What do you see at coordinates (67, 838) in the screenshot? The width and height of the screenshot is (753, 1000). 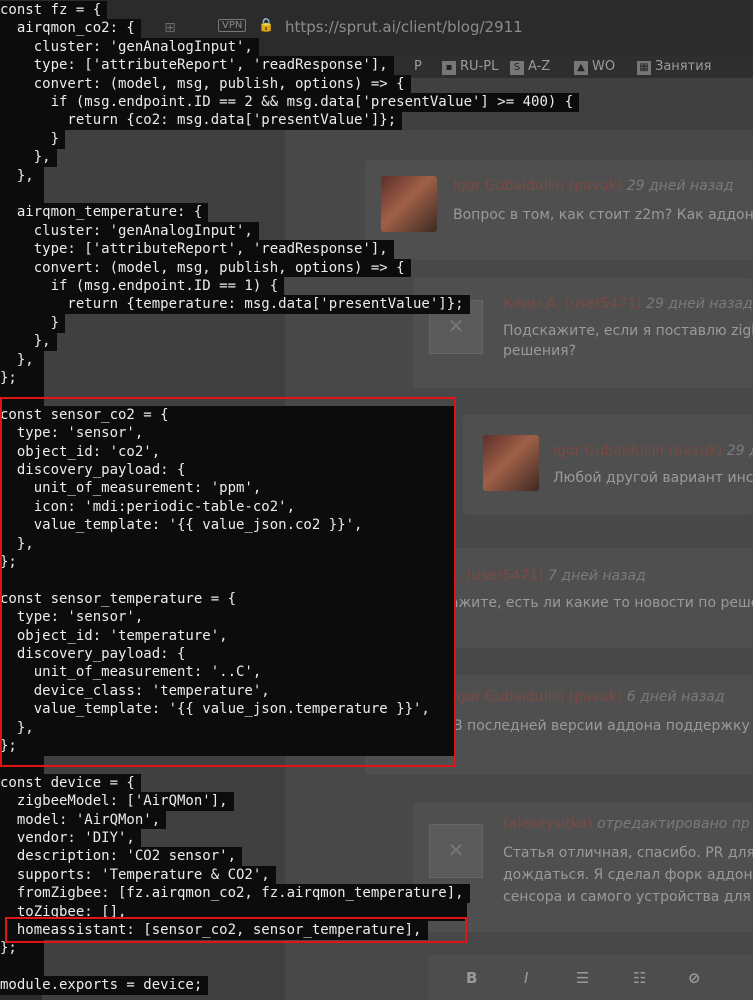 I see `code-line: vendor: 'DIY',` at bounding box center [67, 838].